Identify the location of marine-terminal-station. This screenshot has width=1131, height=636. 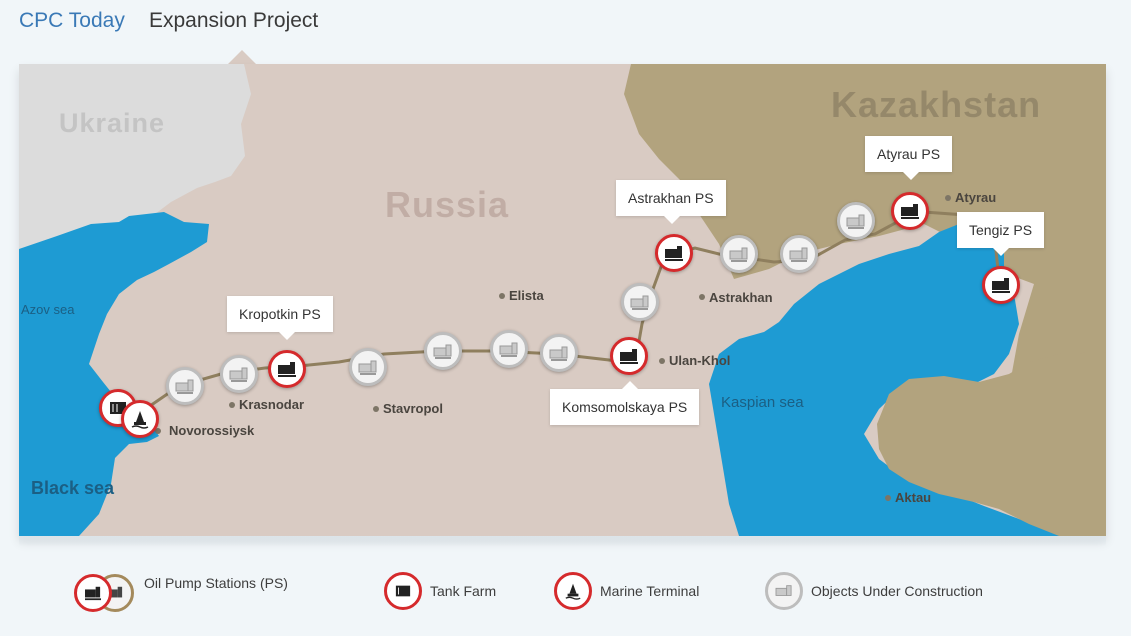
(140, 419).